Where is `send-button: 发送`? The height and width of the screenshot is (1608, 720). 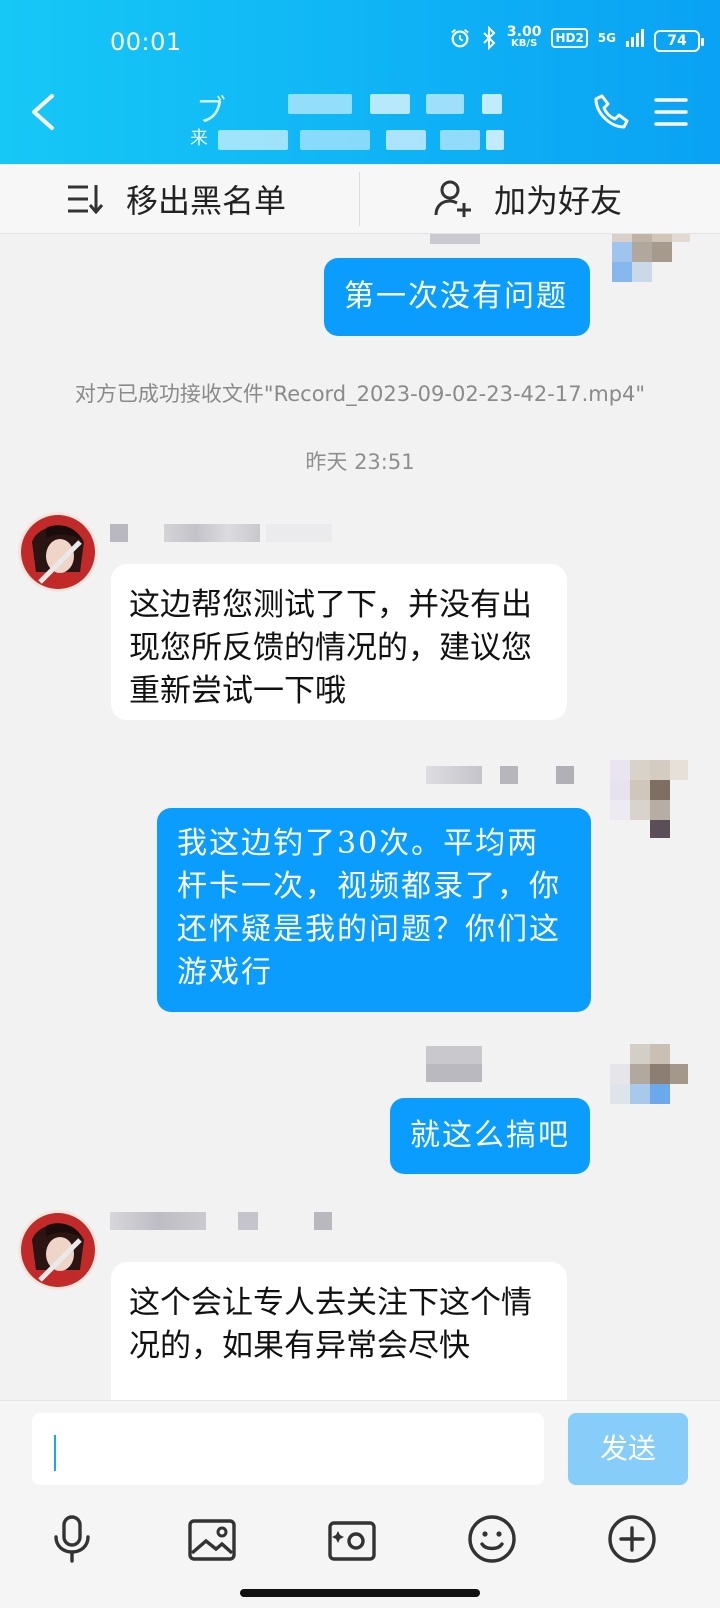 send-button: 发送 is located at coordinates (628, 1449).